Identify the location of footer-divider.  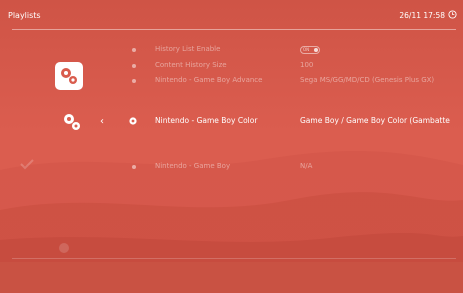
(234, 258).